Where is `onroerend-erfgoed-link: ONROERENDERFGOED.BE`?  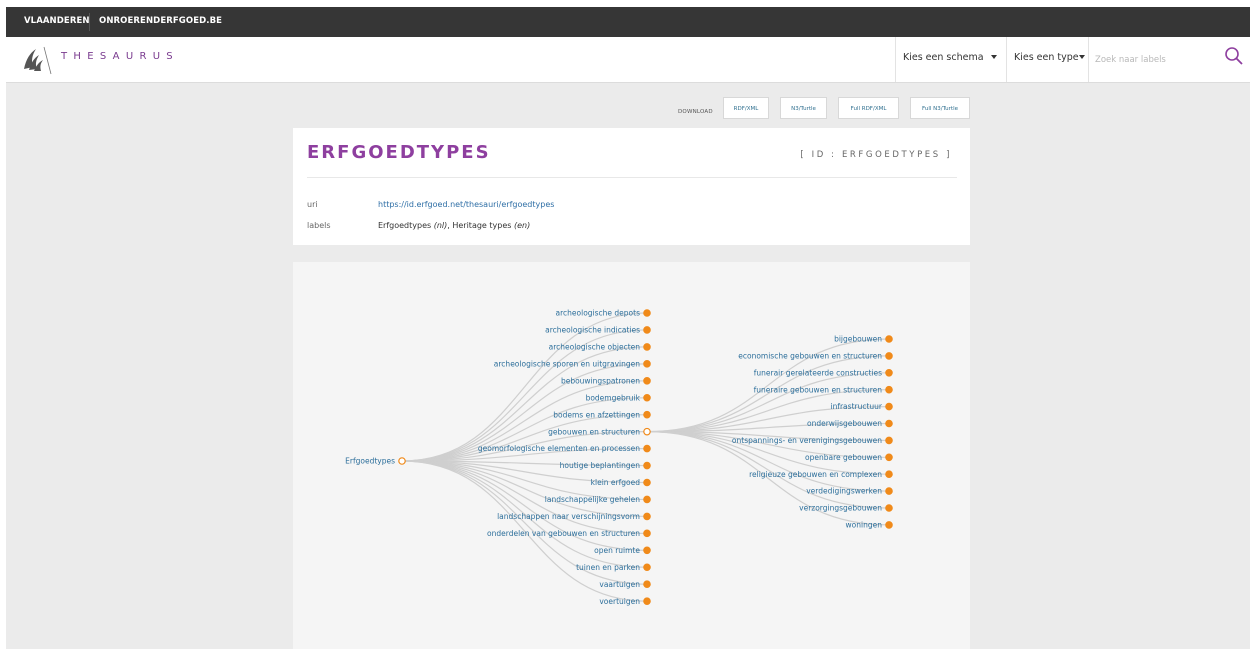
onroerend-erfgoed-link: ONROERENDERFGOED.BE is located at coordinates (160, 21).